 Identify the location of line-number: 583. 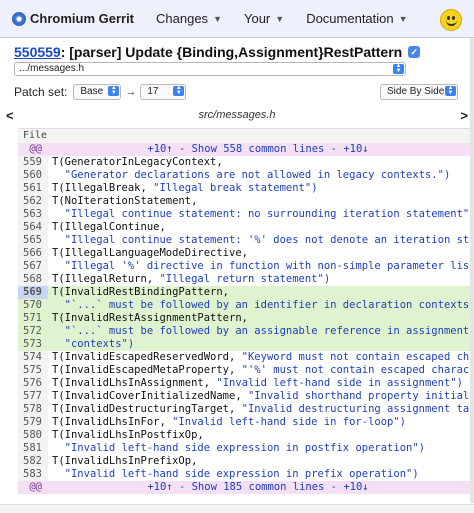
(33, 474).